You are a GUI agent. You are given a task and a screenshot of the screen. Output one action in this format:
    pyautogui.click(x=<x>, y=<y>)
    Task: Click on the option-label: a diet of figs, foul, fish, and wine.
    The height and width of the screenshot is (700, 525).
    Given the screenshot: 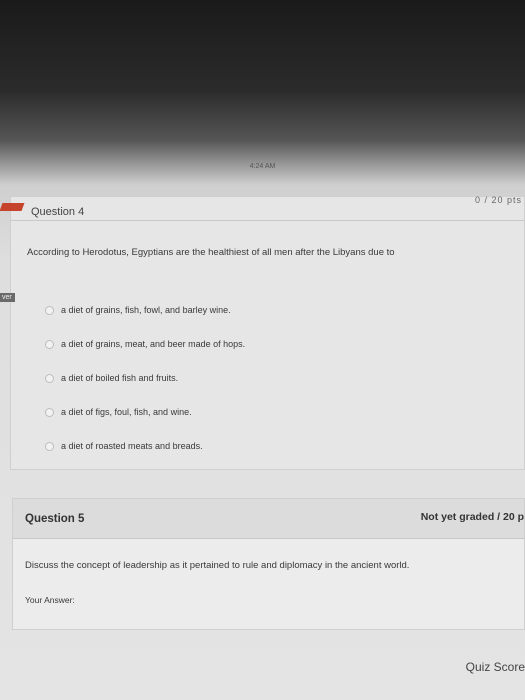 What is the action you would take?
    pyautogui.click(x=126, y=412)
    